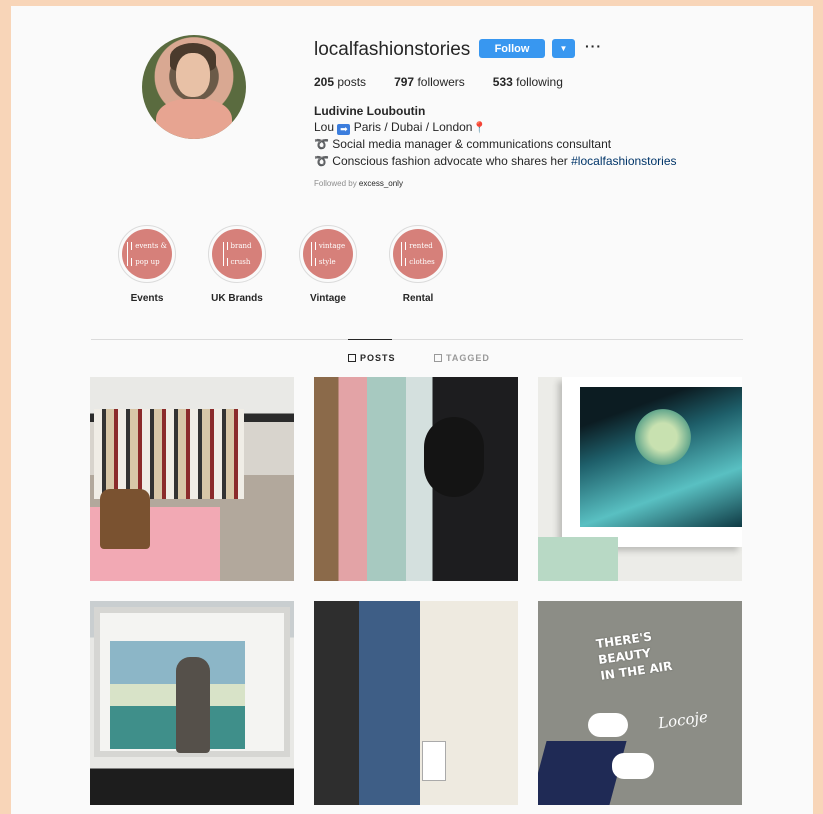  I want to click on highlight-cover: brand crush, so click(237, 254).